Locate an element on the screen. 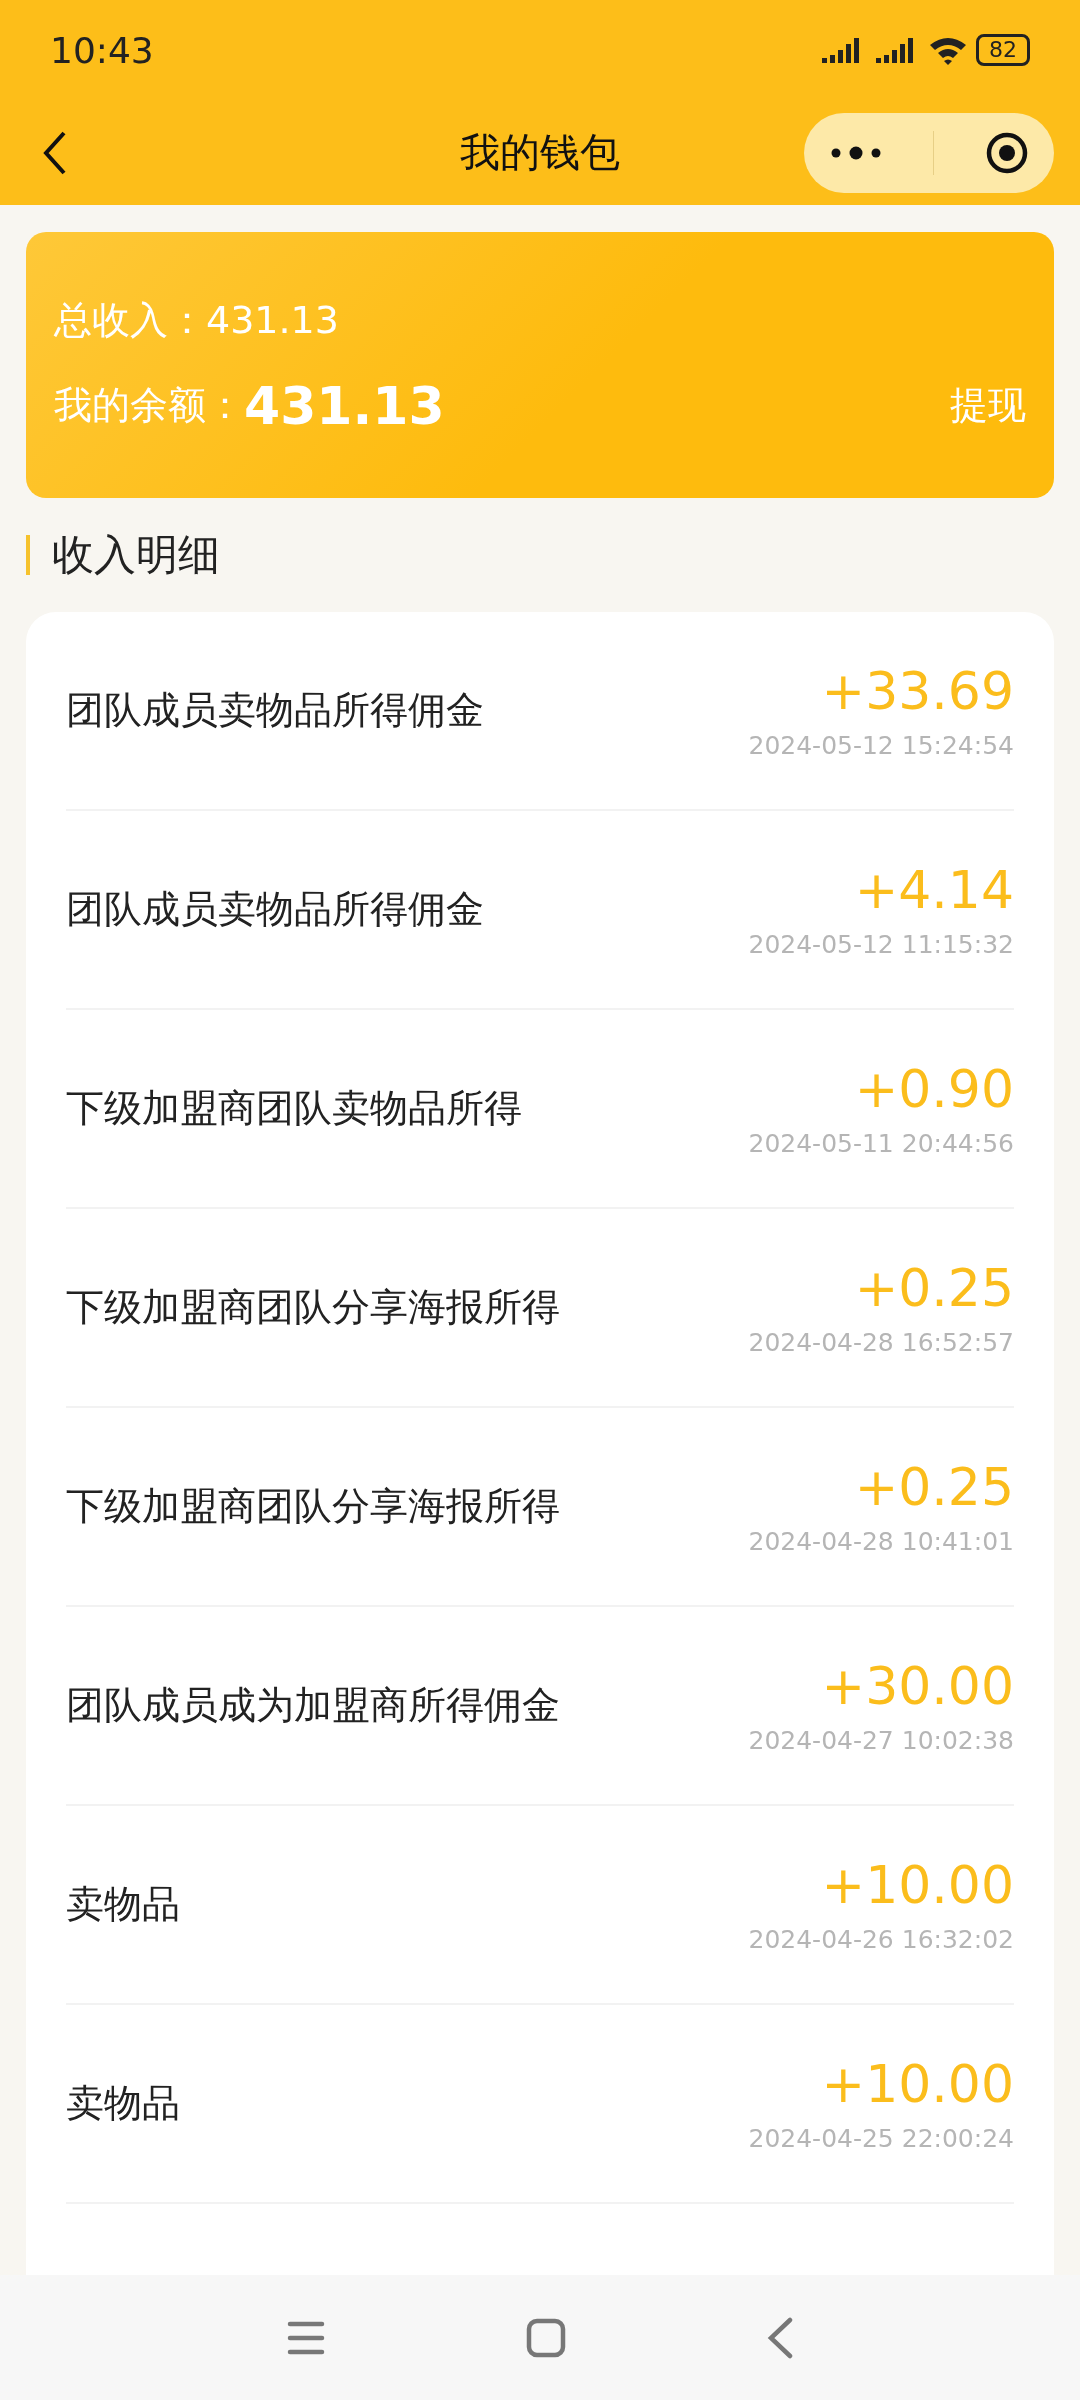 This screenshot has width=1080, height=2400. withdraw-link: 提现 is located at coordinates (988, 405).